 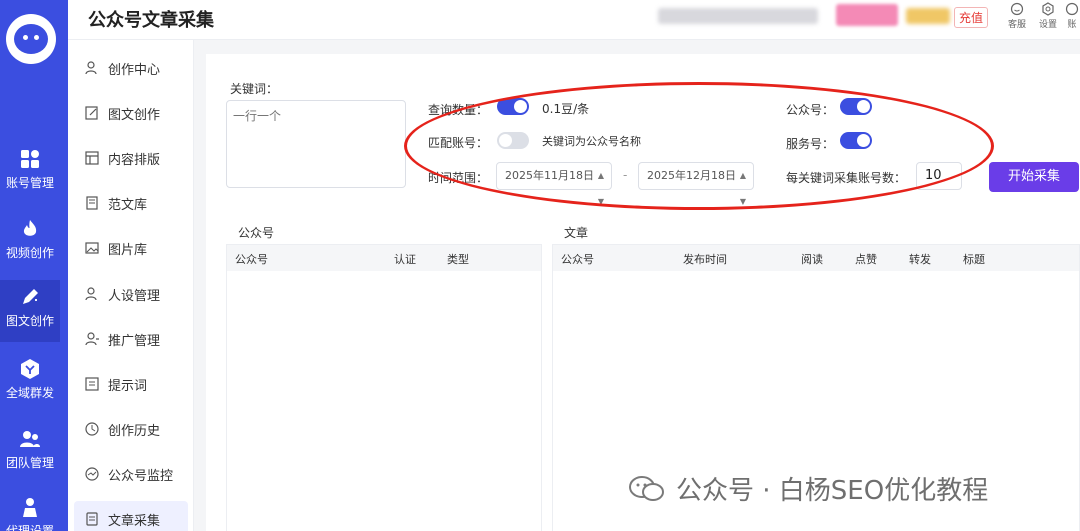 I want to click on match-account-label: 匹配账号：, so click(x=458, y=143).